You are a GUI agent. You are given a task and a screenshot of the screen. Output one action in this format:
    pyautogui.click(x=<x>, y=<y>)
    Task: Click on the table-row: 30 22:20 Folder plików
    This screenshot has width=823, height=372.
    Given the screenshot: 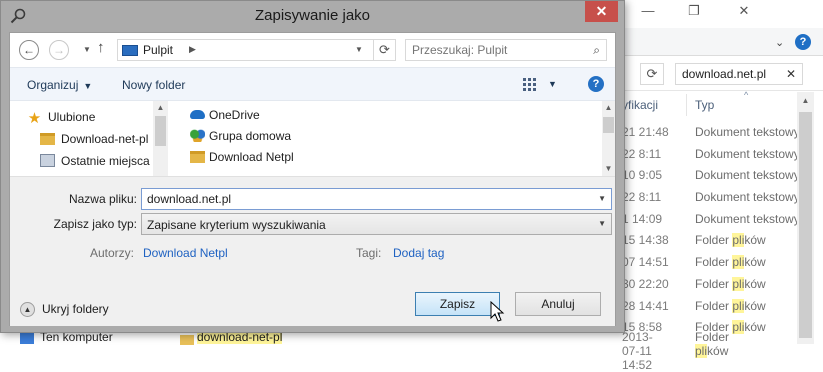 What is the action you would take?
    pyautogui.click(x=709, y=285)
    